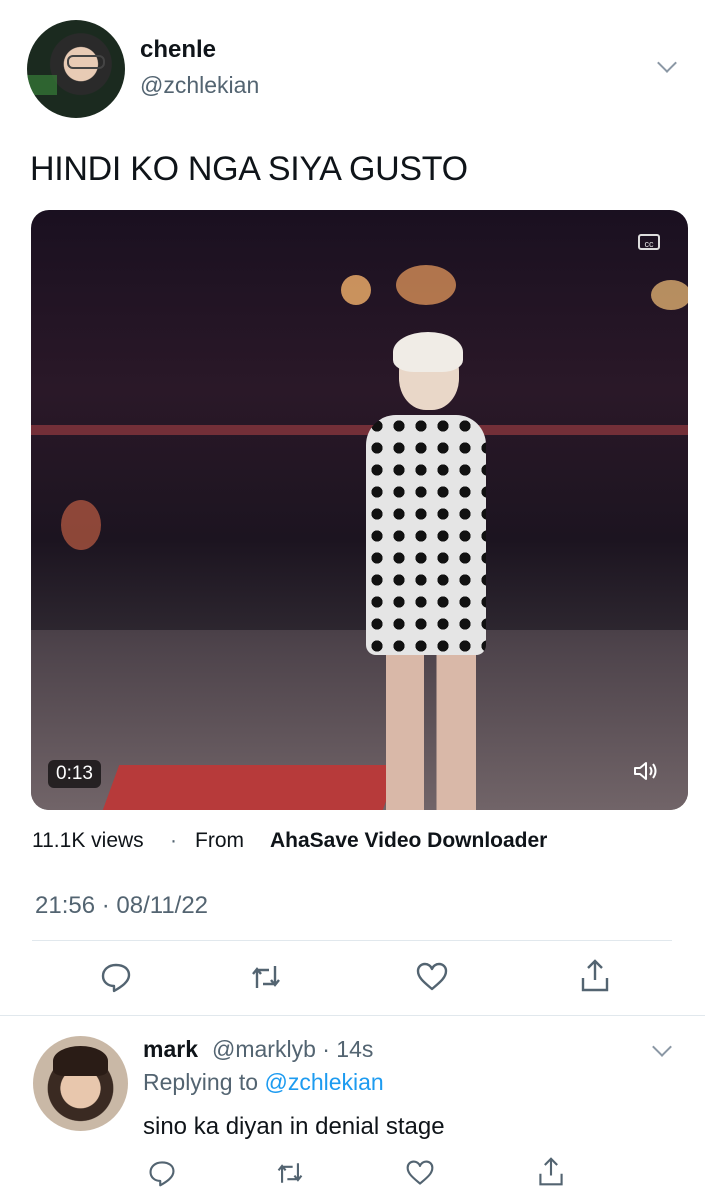 The height and width of the screenshot is (1200, 705). What do you see at coordinates (122, 905) in the screenshot?
I see `tweet-timestamp: 21:56 · 08/11/22` at bounding box center [122, 905].